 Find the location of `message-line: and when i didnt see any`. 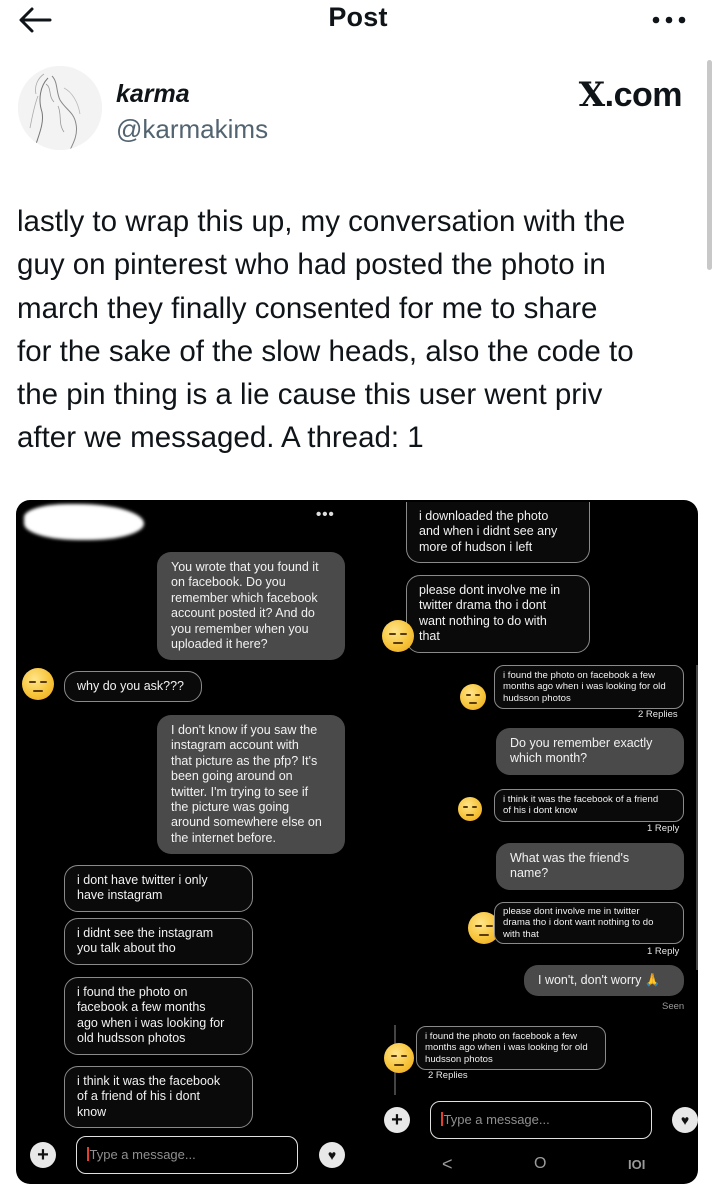

message-line: and when i didnt see any is located at coordinates (488, 531).